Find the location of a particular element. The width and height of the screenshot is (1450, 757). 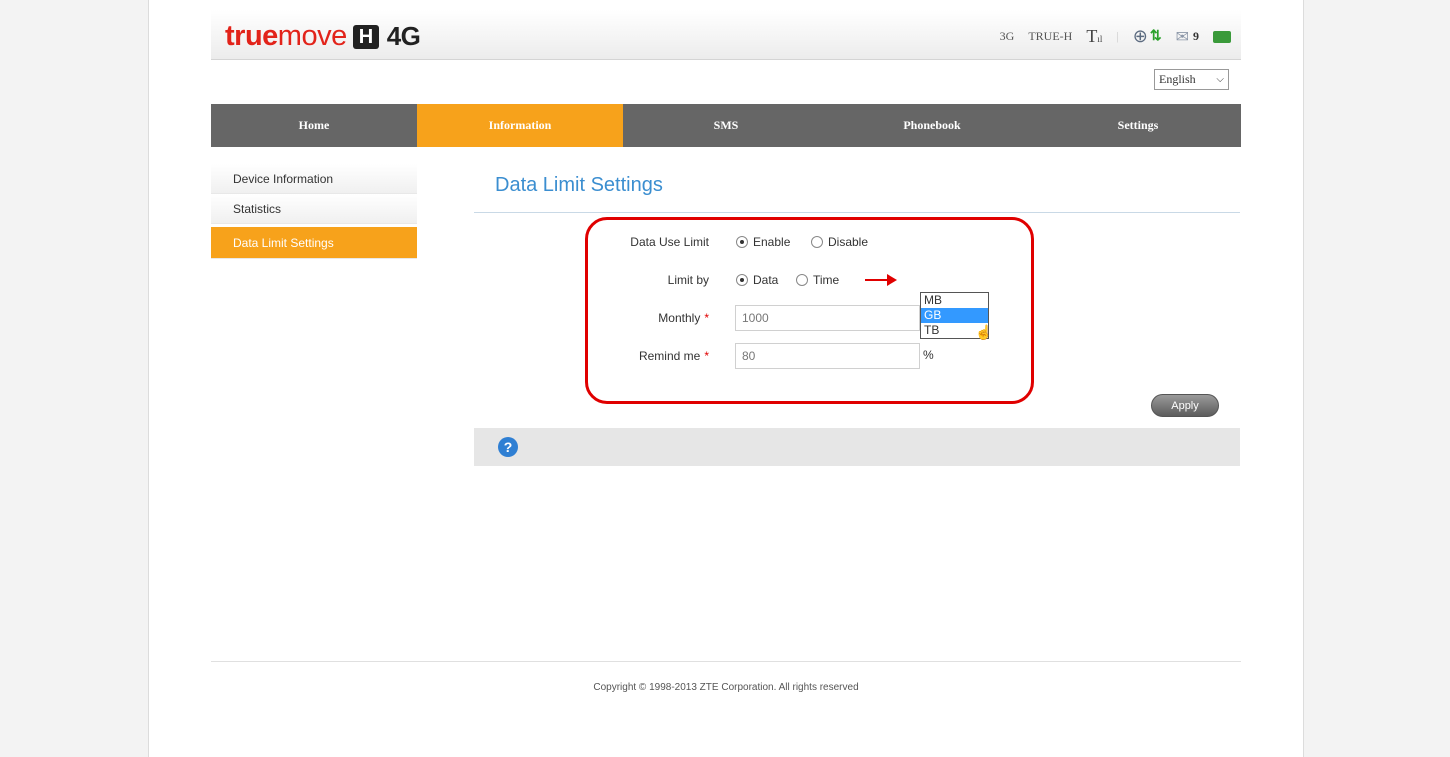

sidebar-item-device-information: Device Information is located at coordinates (314, 179).